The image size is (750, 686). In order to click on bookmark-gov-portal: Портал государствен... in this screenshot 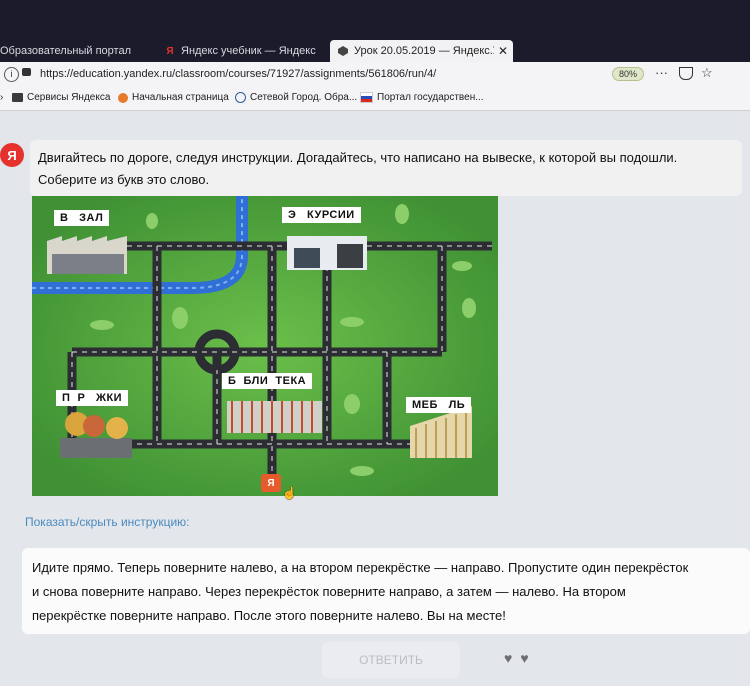, I will do `click(422, 97)`.